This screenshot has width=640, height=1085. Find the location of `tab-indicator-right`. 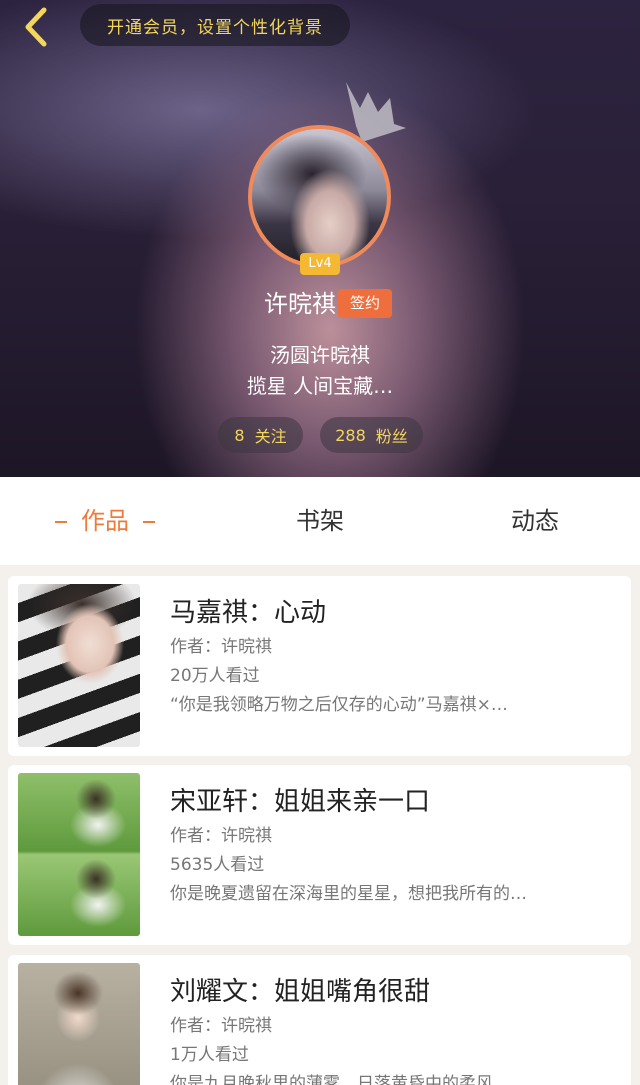

tab-indicator-right is located at coordinates (149, 522).